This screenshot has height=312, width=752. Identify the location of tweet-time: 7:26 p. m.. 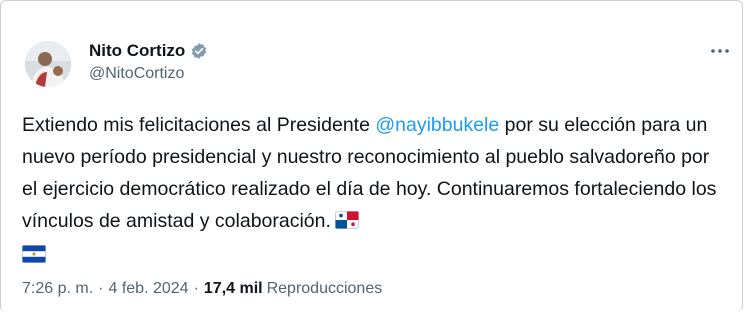
(57, 289).